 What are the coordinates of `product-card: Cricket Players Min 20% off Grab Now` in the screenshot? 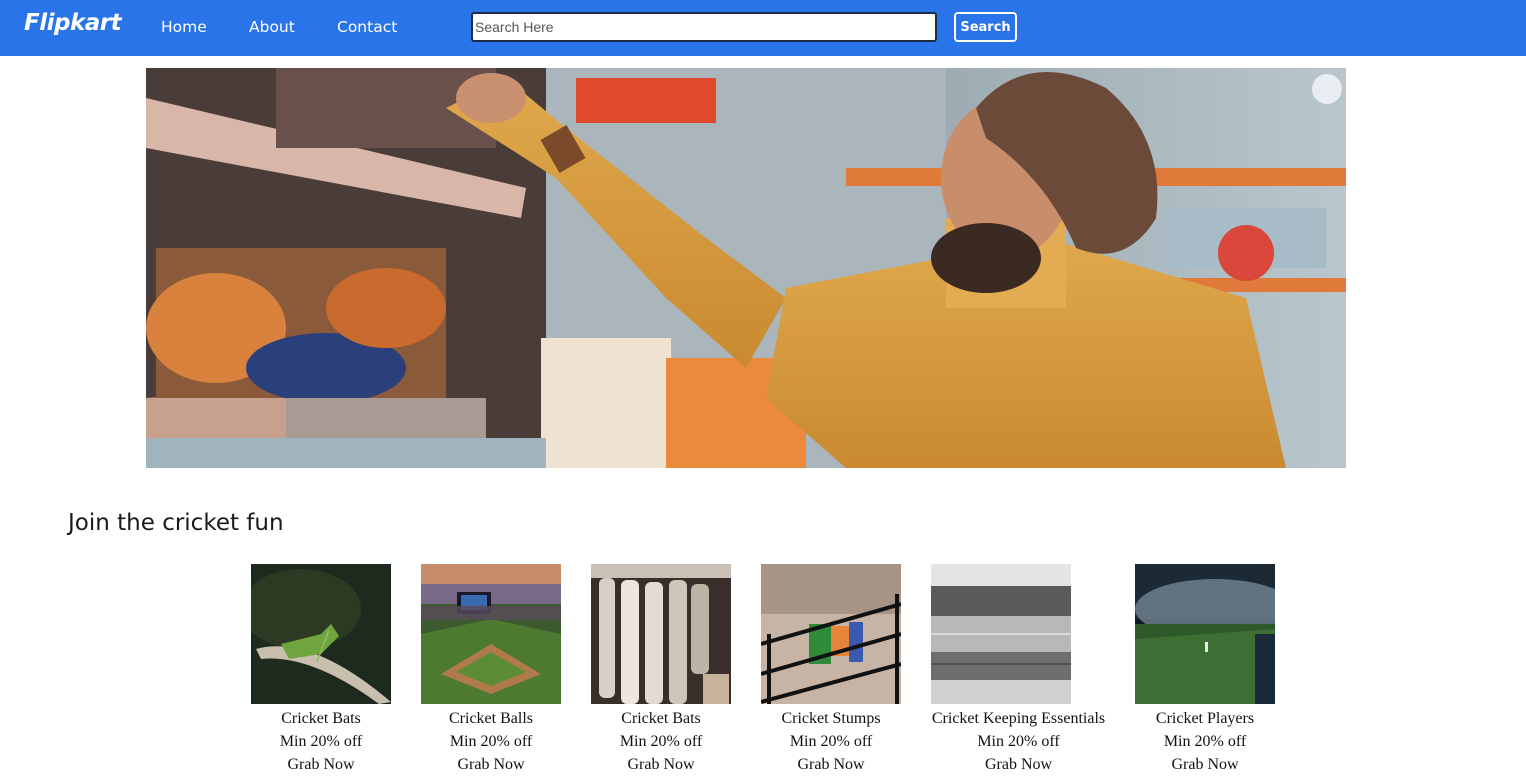 It's located at (1205, 670).